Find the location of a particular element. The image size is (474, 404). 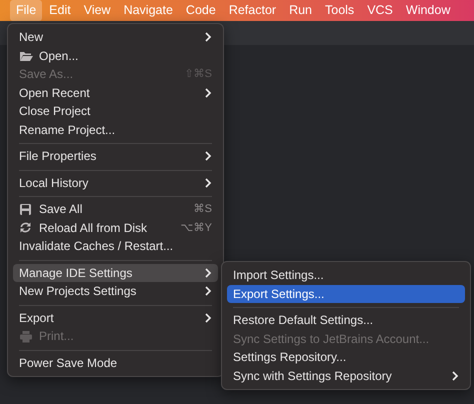

menu-bar-item: Window is located at coordinates (428, 10).